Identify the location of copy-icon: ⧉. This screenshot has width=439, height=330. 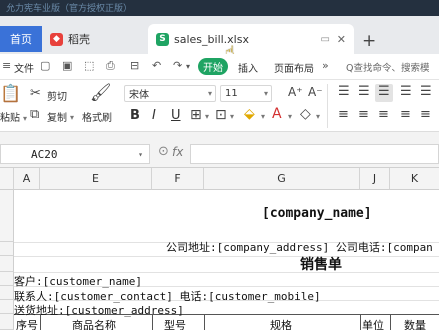
(34, 114).